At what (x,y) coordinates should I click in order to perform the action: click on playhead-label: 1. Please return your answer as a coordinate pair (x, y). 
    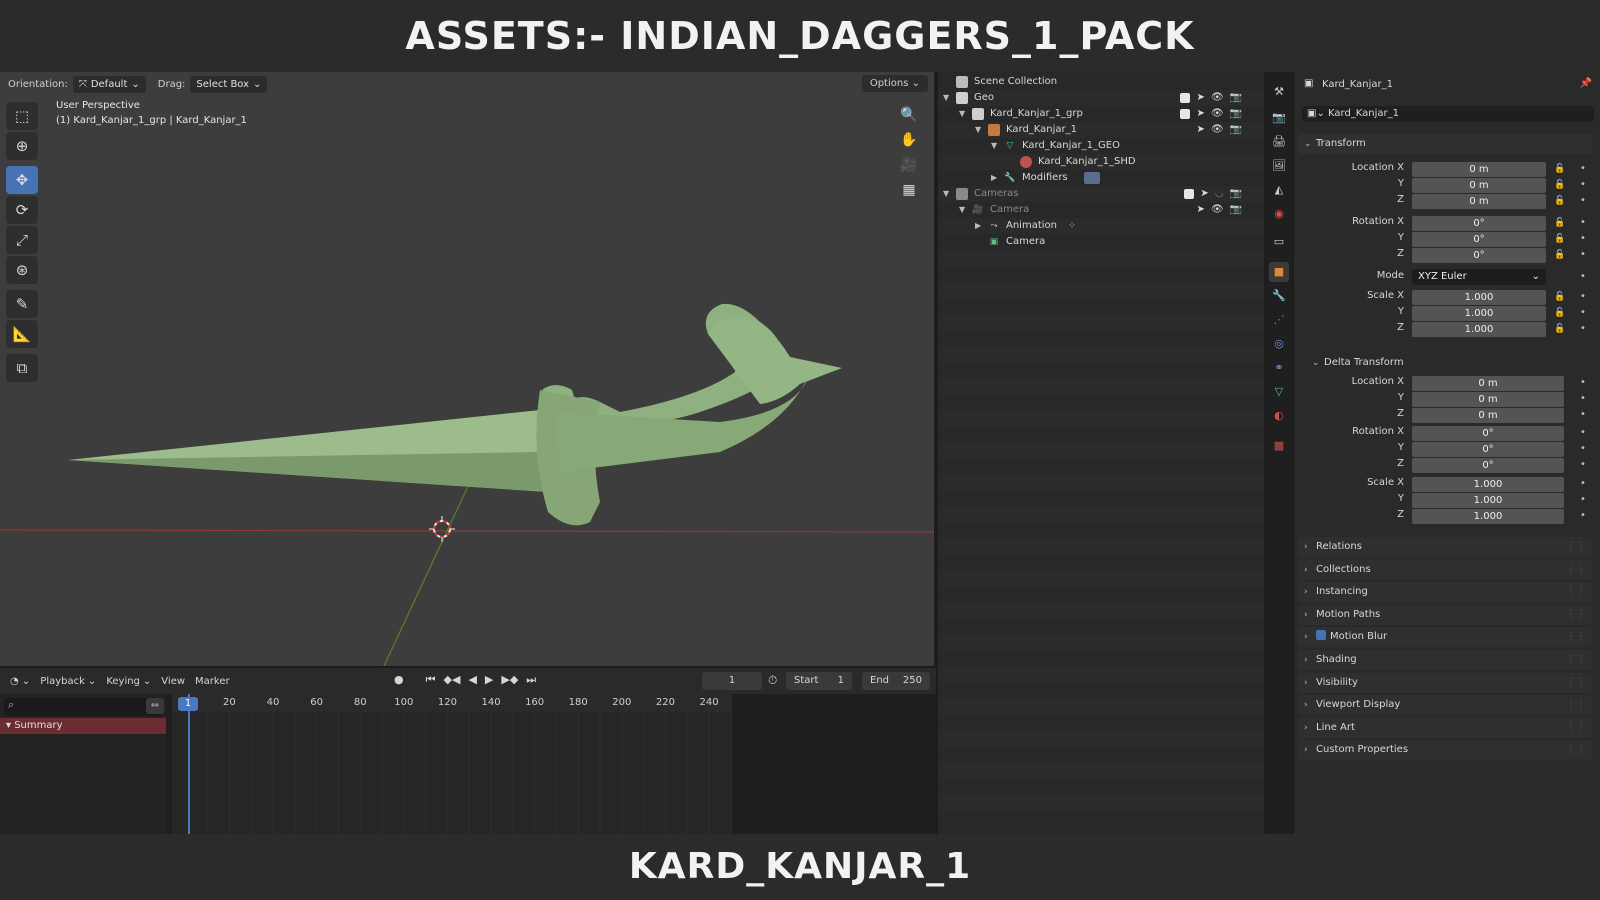
    Looking at the image, I should click on (188, 704).